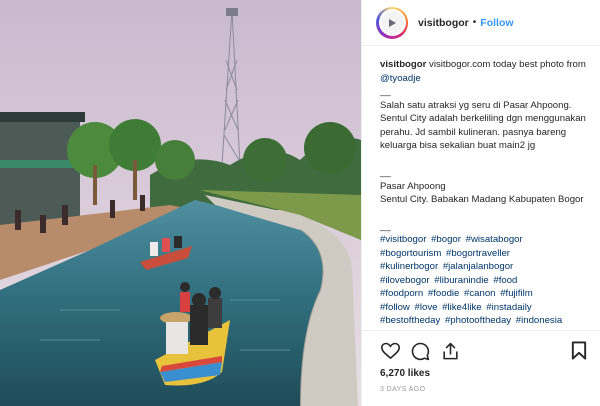 The image size is (600, 406). Describe the element at coordinates (405, 373) in the screenshot. I see `like-count: 6,270 likes` at that location.